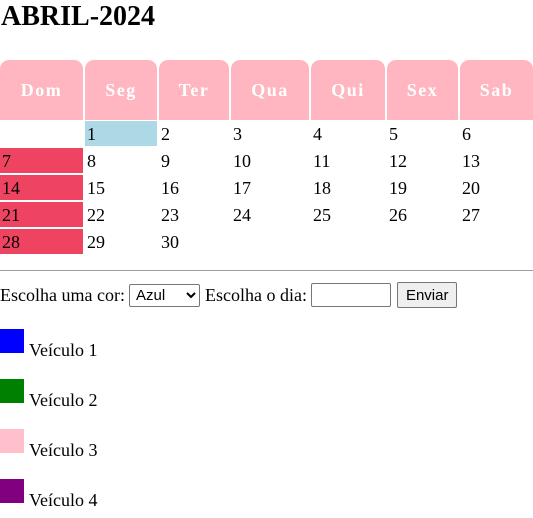  What do you see at coordinates (41, 90) in the screenshot?
I see `weekday-header: Dom` at bounding box center [41, 90].